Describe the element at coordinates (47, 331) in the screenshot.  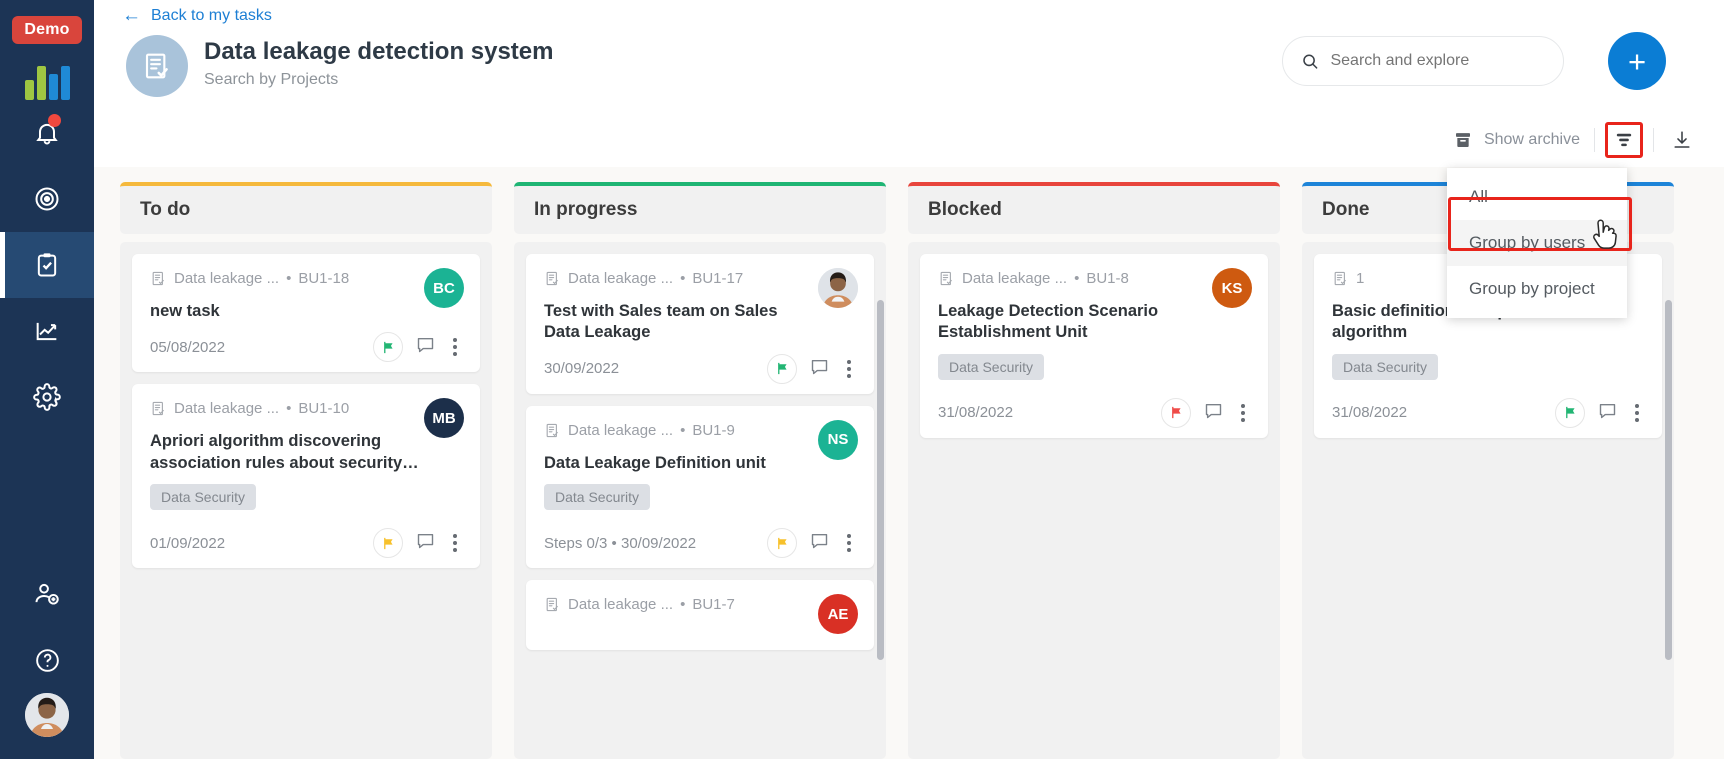
I see `sidebar-item-reports` at that location.